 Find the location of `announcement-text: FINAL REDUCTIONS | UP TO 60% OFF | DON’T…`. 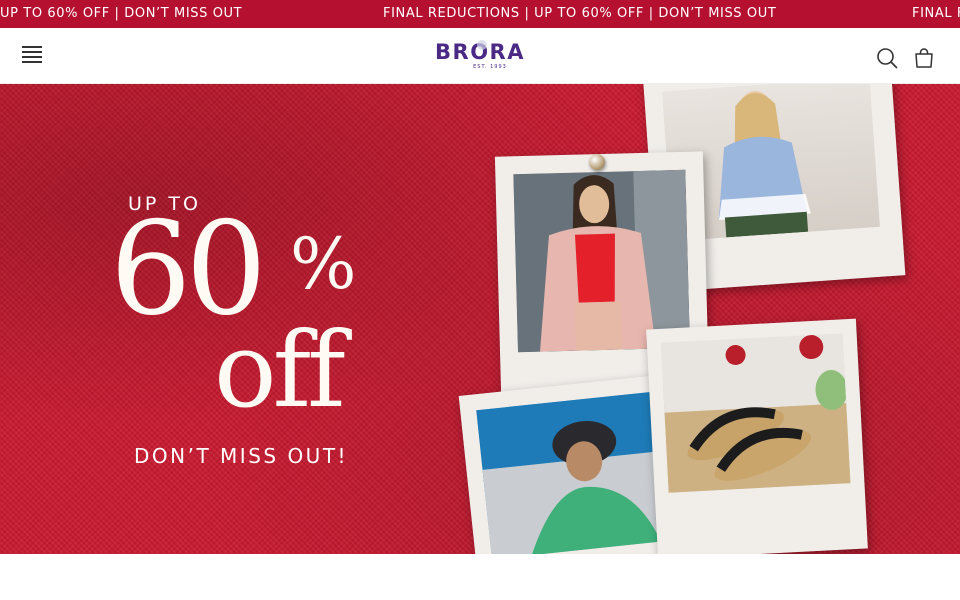

announcement-text: FINAL REDUCTIONS | UP TO 60% OFF | DON’T… is located at coordinates (580, 13).